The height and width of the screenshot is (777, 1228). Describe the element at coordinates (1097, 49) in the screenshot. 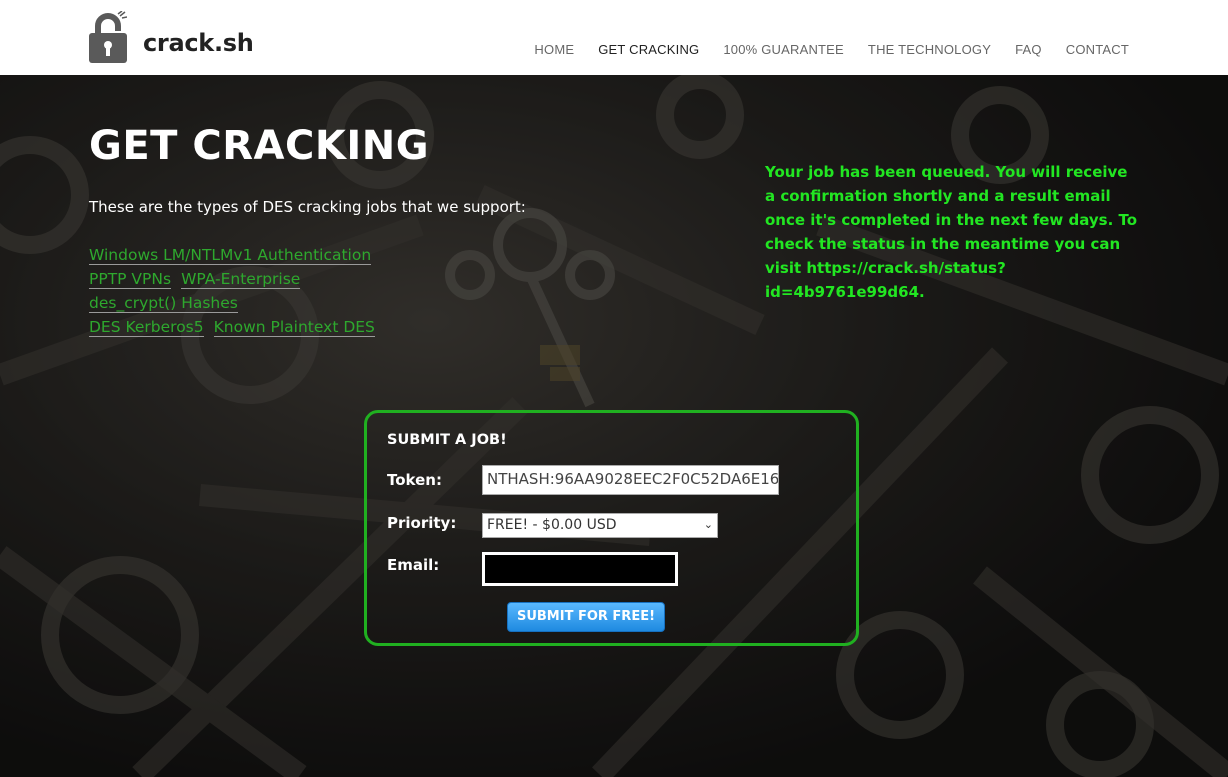

I see `nav-contact: CONTACT` at that location.